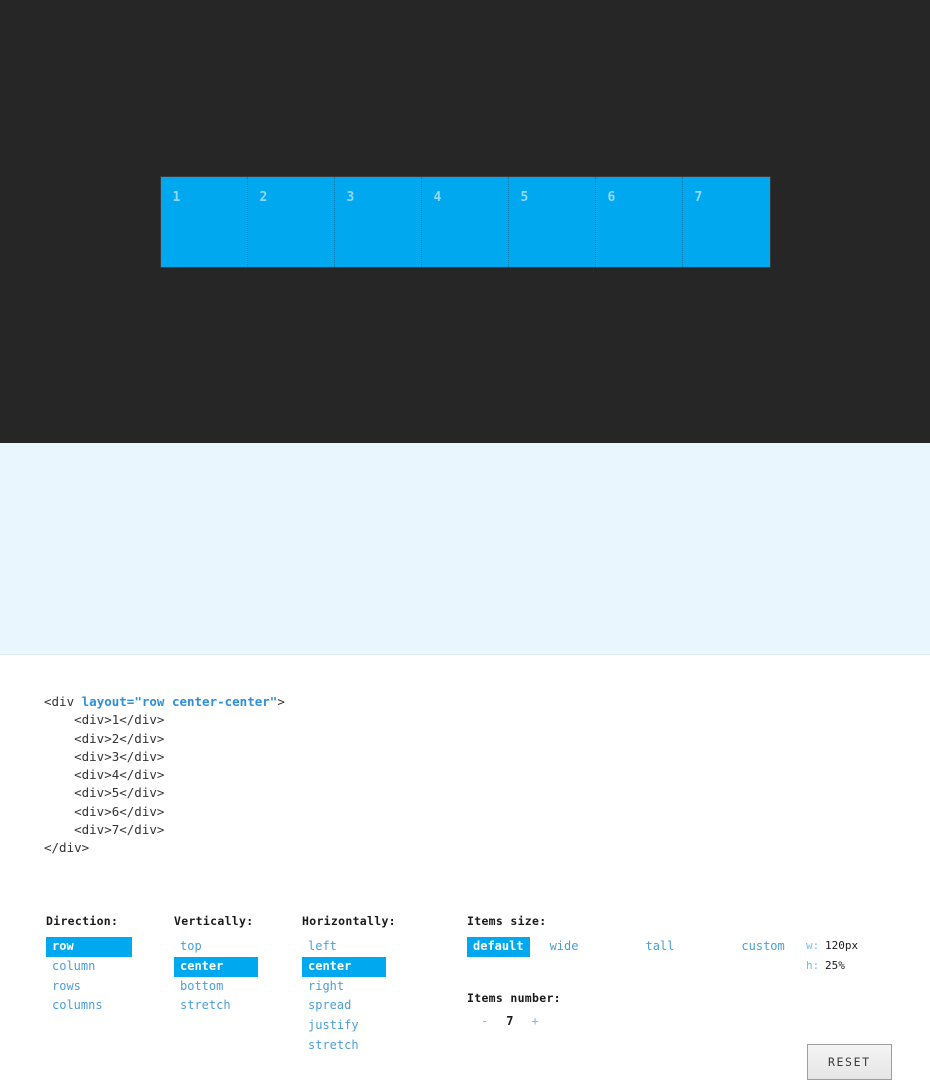 The image size is (930, 1080). Describe the element at coordinates (281, 701) in the screenshot. I see `code-open-tag-suffix: >` at that location.